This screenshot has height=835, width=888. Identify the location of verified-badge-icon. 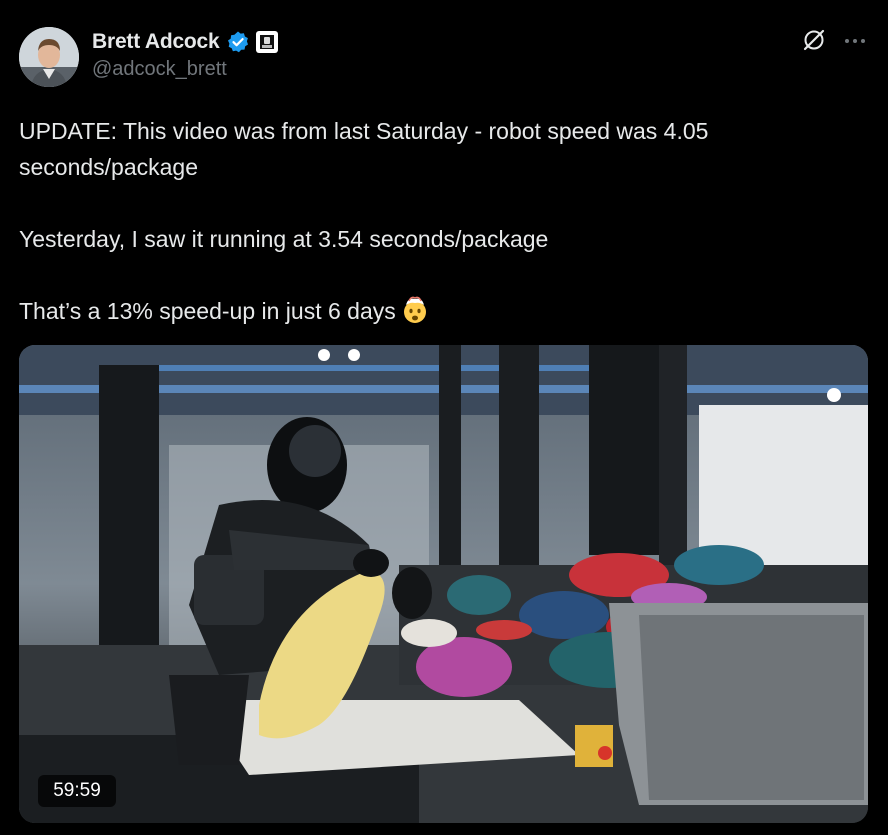
(238, 42).